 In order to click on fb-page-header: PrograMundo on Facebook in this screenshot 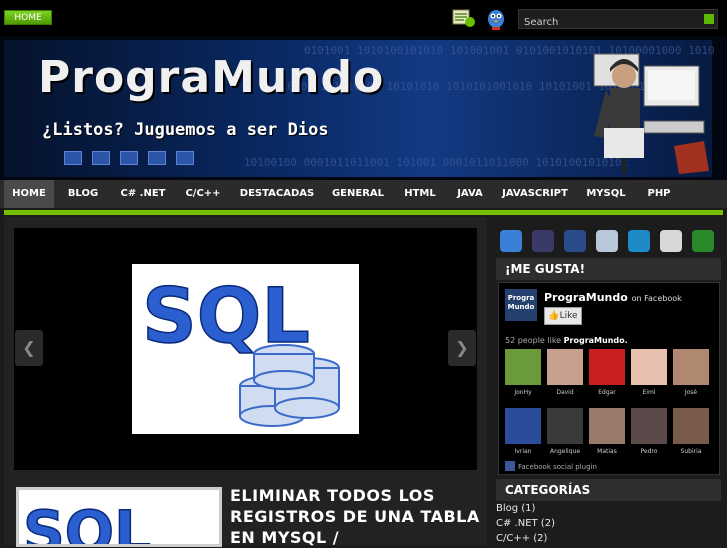, I will do `click(613, 297)`.